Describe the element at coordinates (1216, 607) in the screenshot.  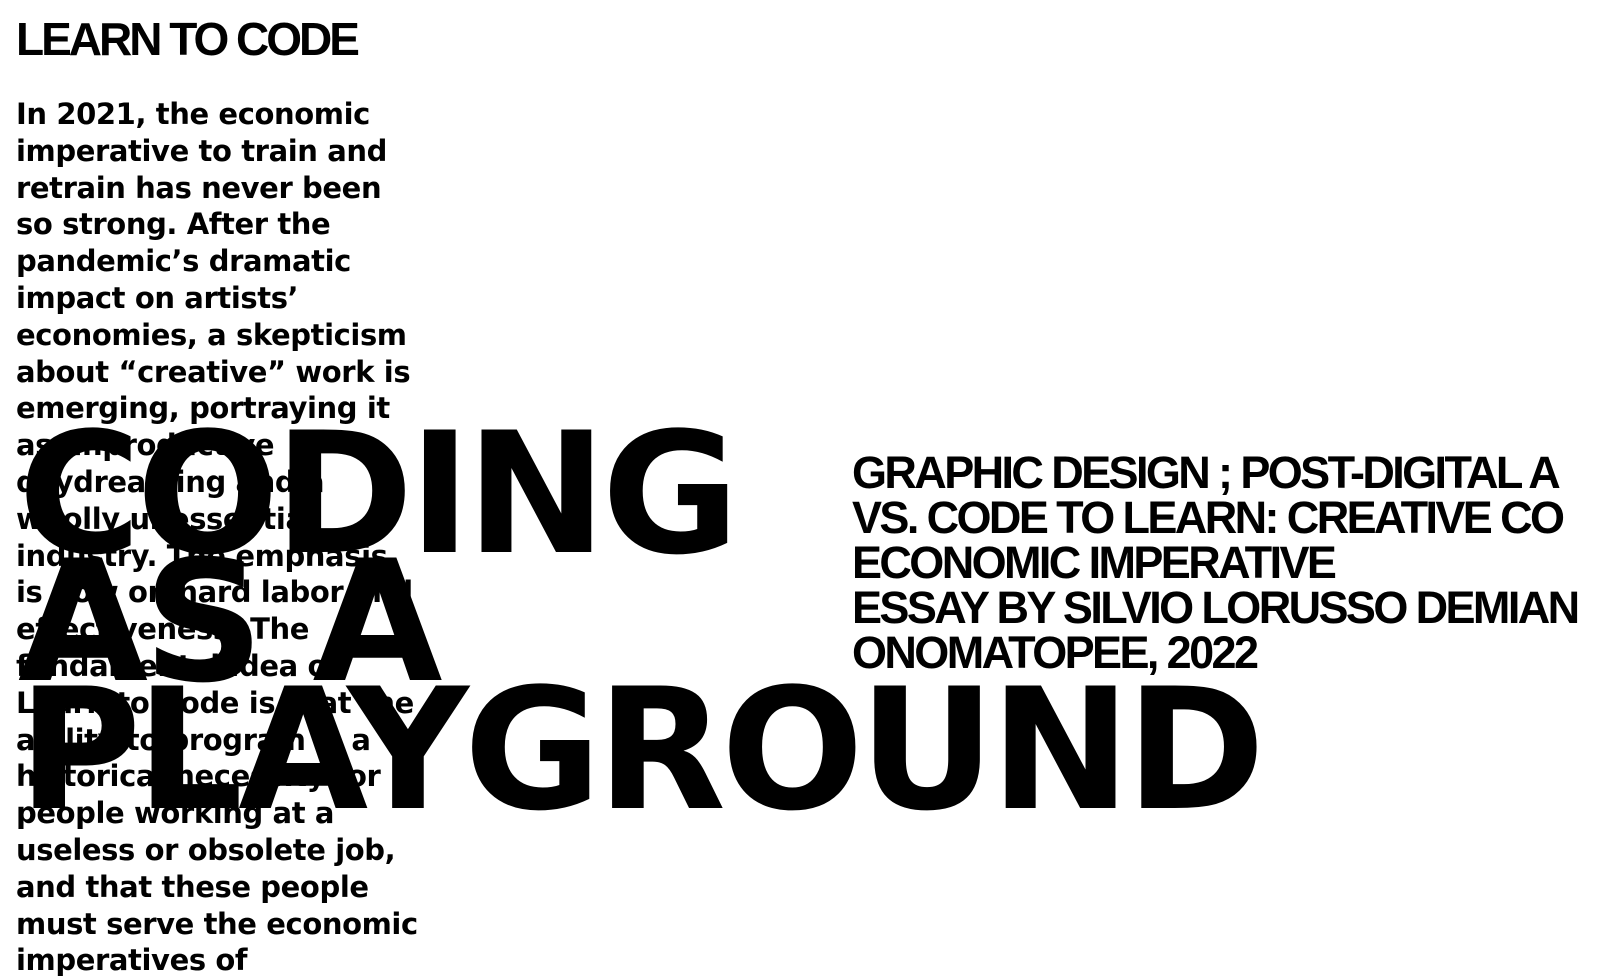
I see `meta-line-author: ESSAY BY SILVIO LORUSSO DEMIAN` at that location.